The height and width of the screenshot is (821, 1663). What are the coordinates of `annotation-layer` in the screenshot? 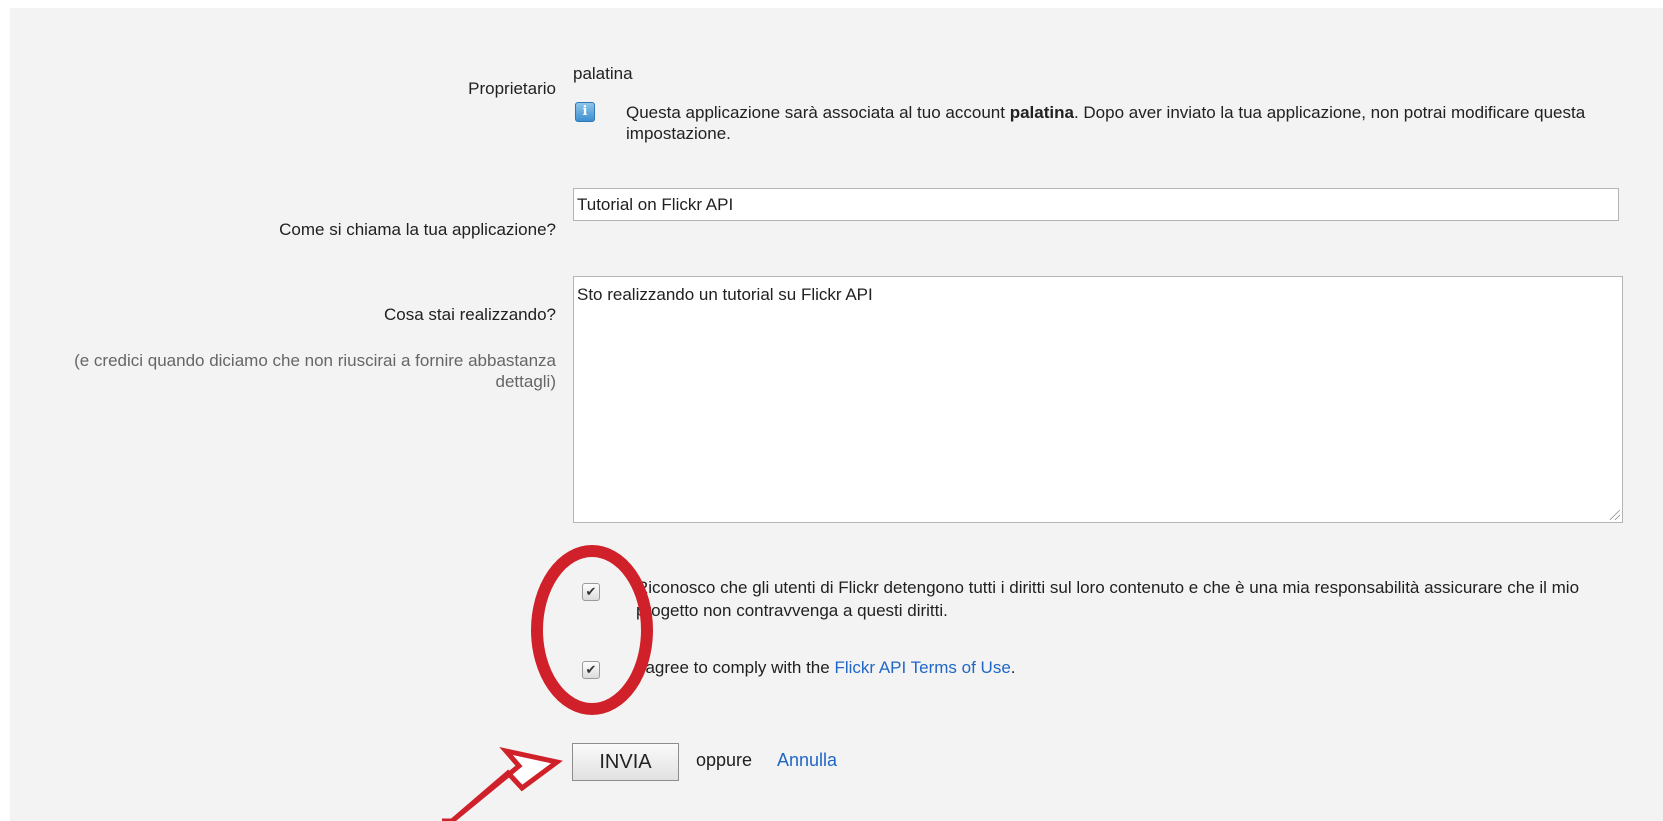 It's located at (547, 683).